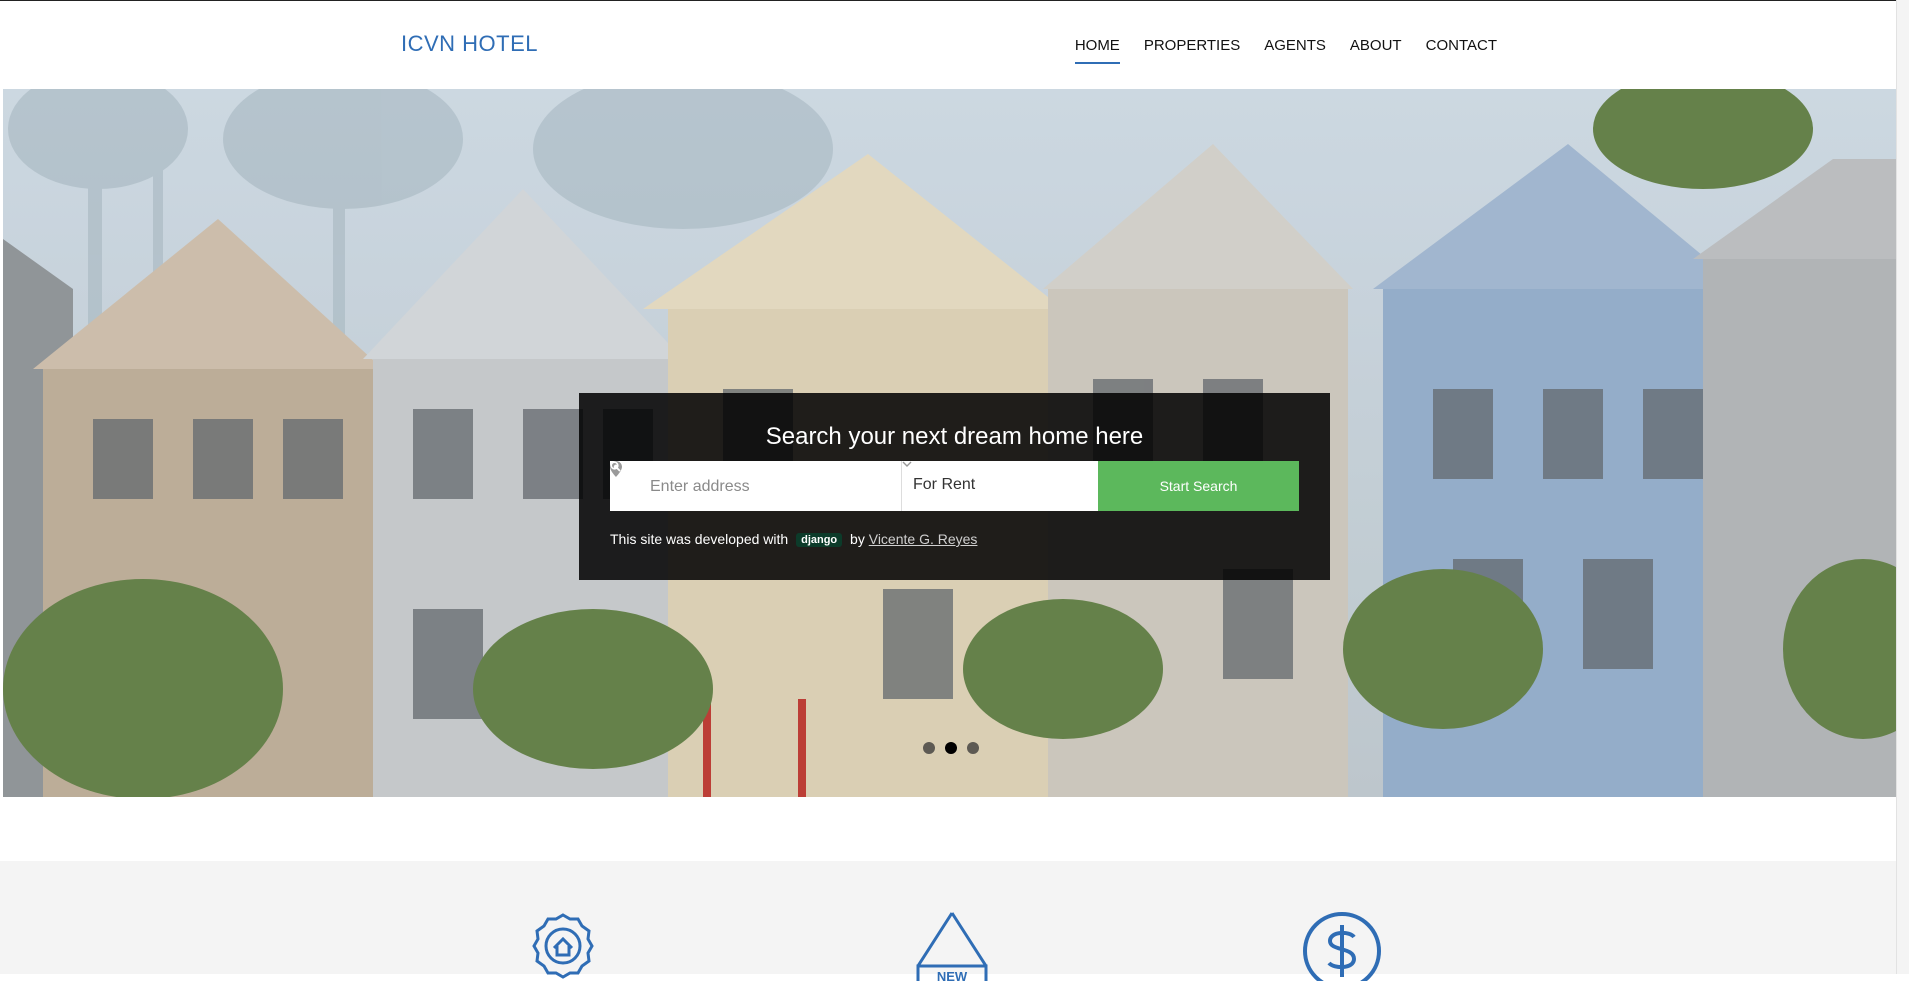 The image size is (1909, 983). Describe the element at coordinates (563, 946) in the screenshot. I see `award-house-icon` at that location.